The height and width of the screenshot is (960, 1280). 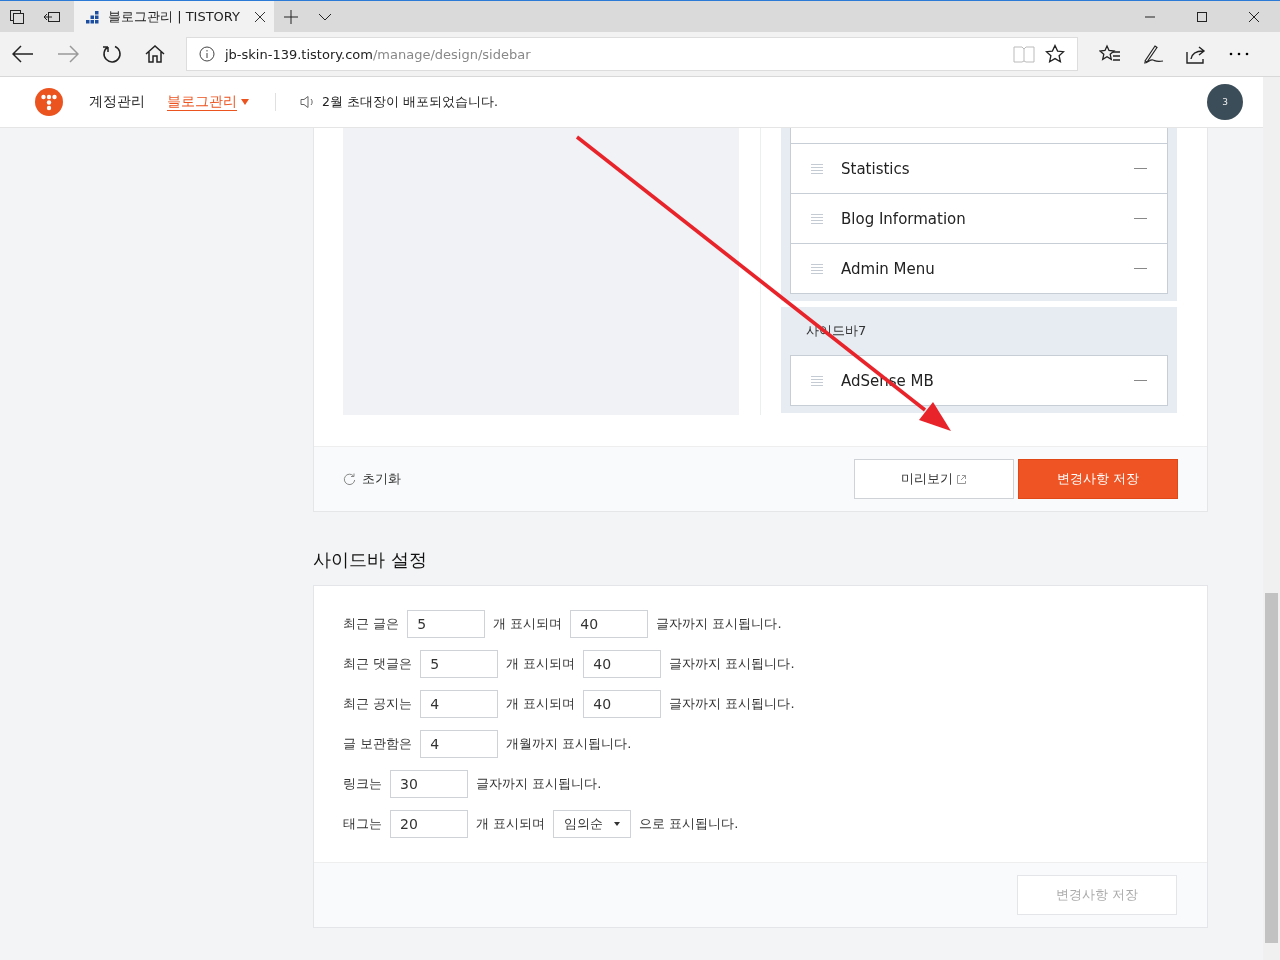 I want to click on order-dropdown: 임의순, so click(x=592, y=824).